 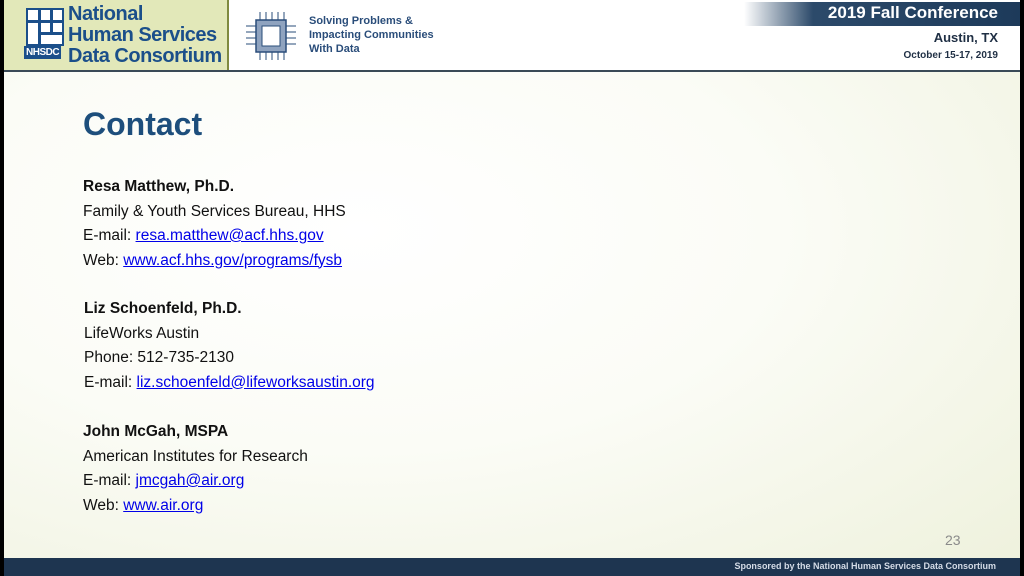 What do you see at coordinates (142, 333) in the screenshot?
I see `contact-organization: LifeWorks Austin` at bounding box center [142, 333].